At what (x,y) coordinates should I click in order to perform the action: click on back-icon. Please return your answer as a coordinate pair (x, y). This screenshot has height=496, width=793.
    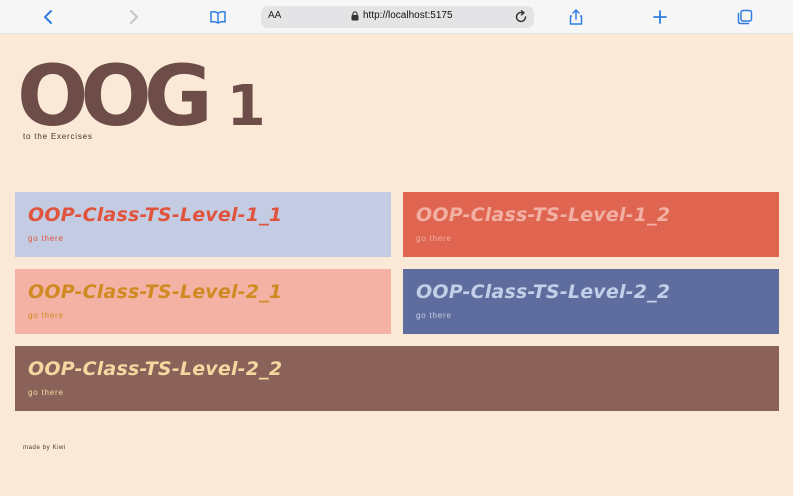
    Looking at the image, I should click on (49, 17).